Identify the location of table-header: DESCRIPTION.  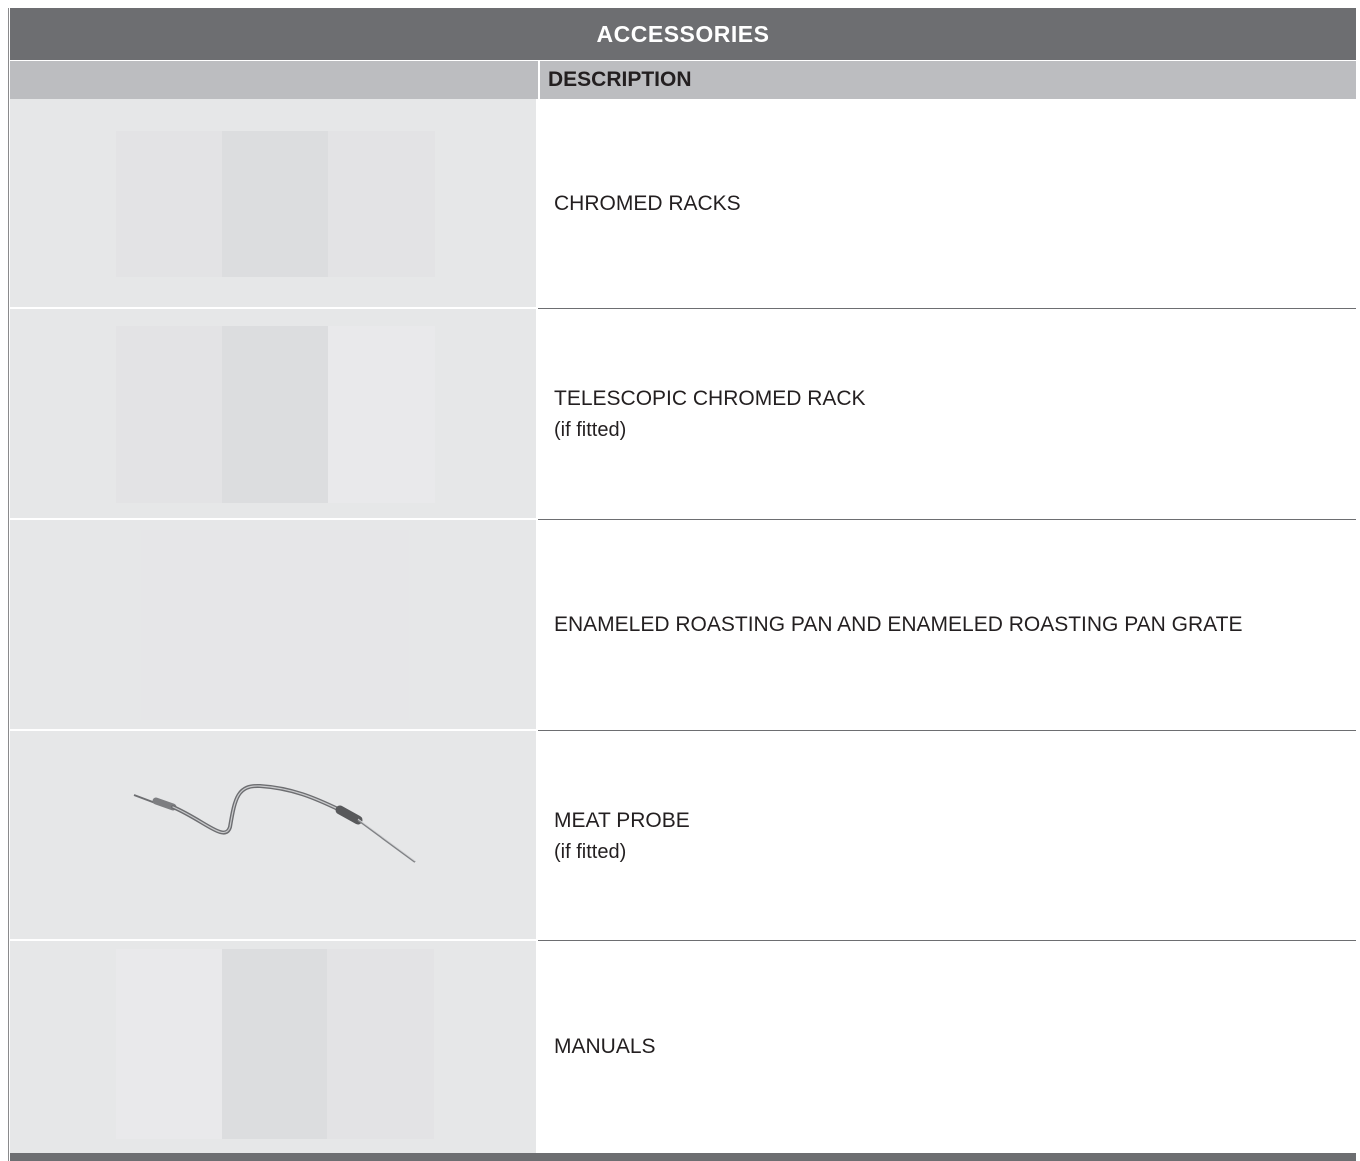
(683, 80).